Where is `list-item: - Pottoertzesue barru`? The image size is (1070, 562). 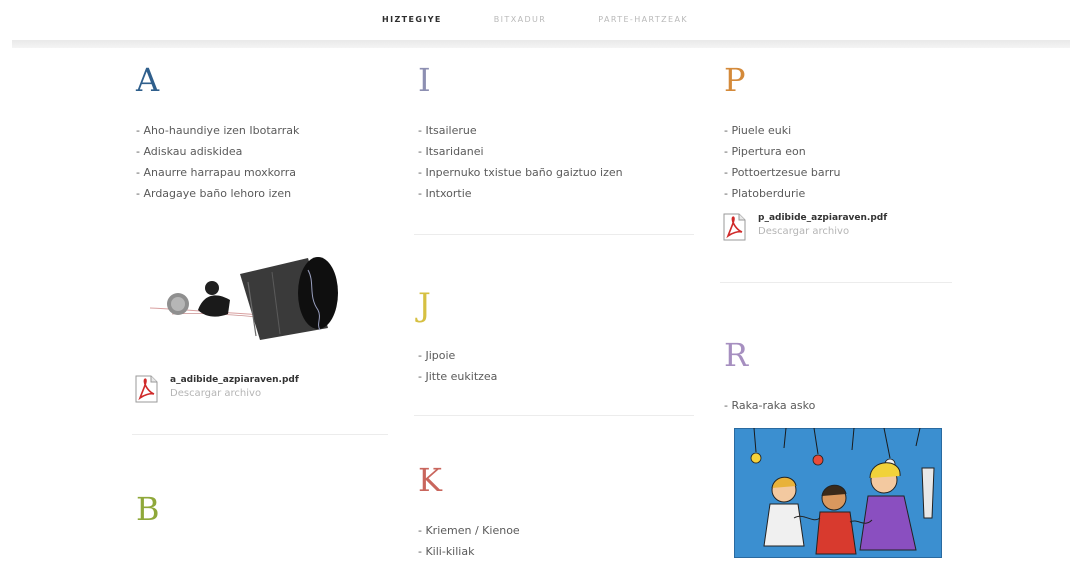 list-item: - Pottoertzesue barru is located at coordinates (838, 172).